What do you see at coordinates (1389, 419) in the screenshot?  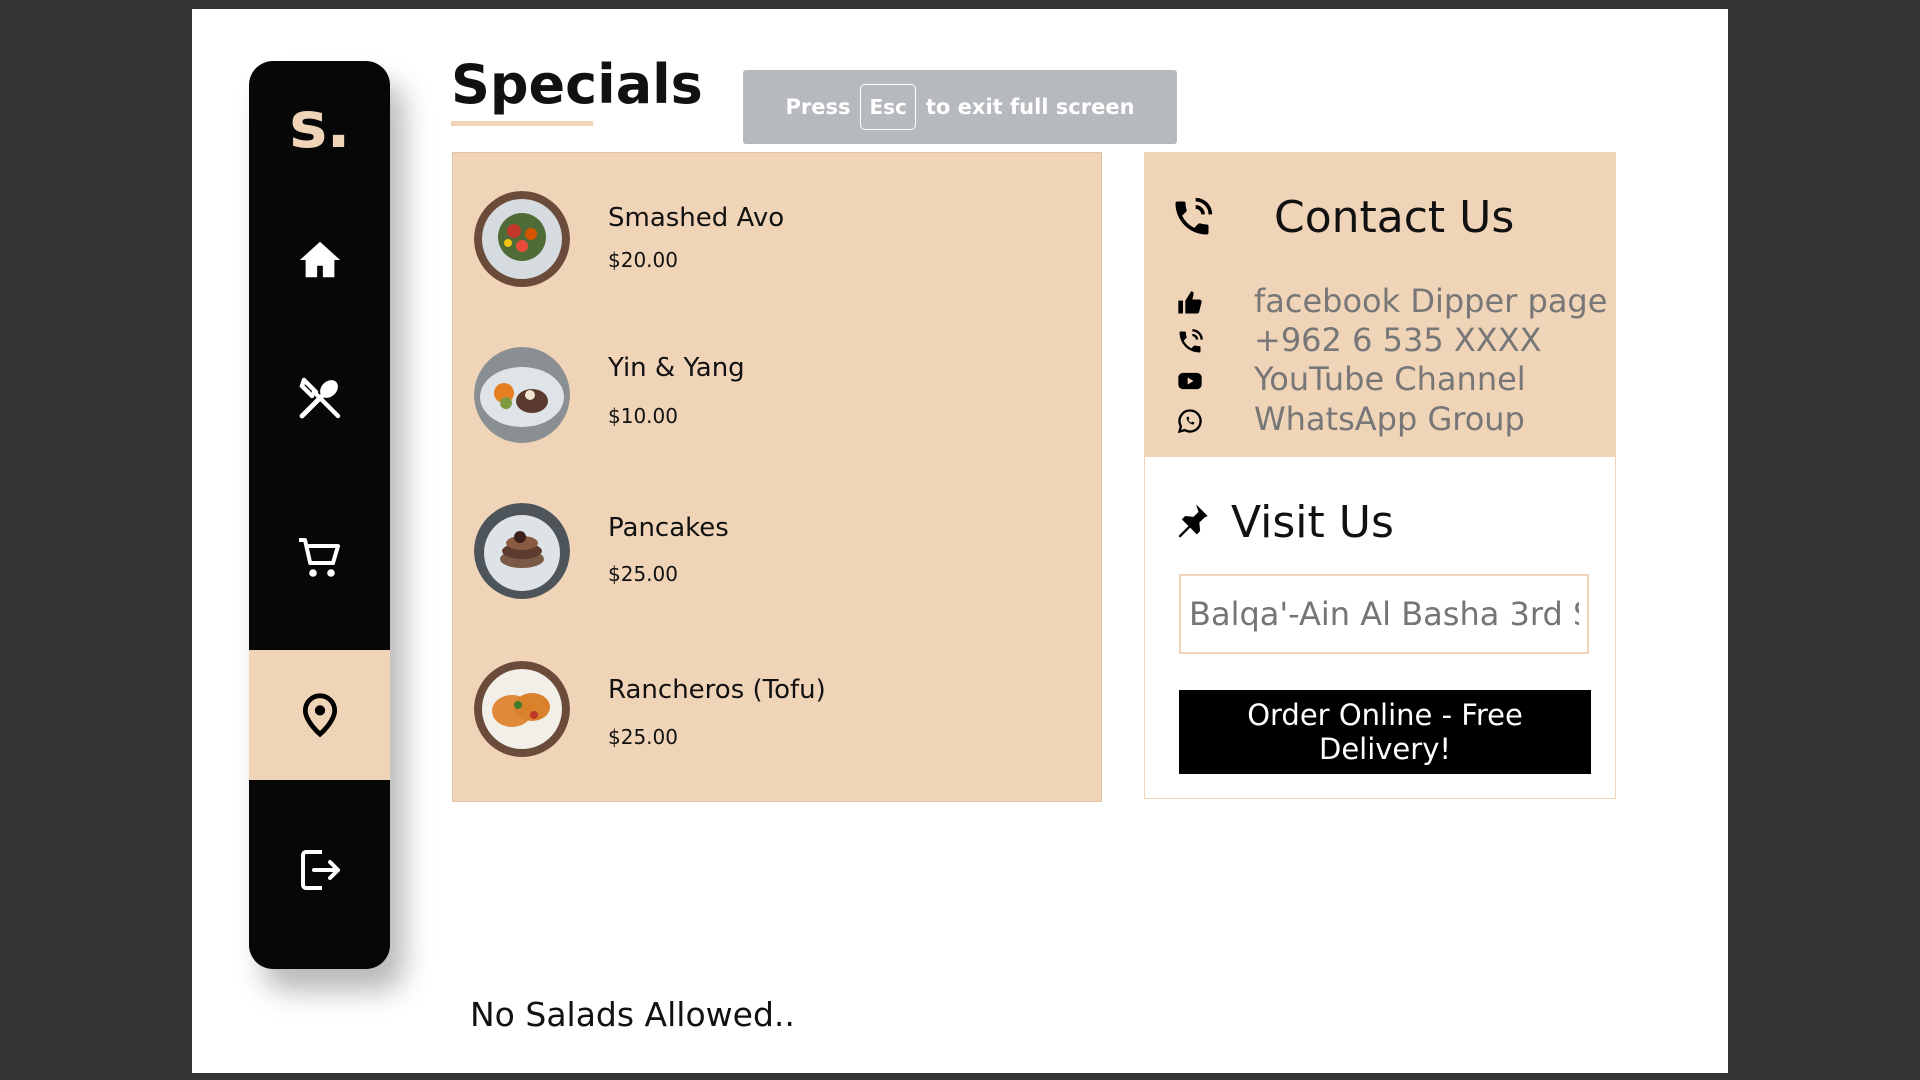 I see `contact-link-label: WhatsApp Group` at bounding box center [1389, 419].